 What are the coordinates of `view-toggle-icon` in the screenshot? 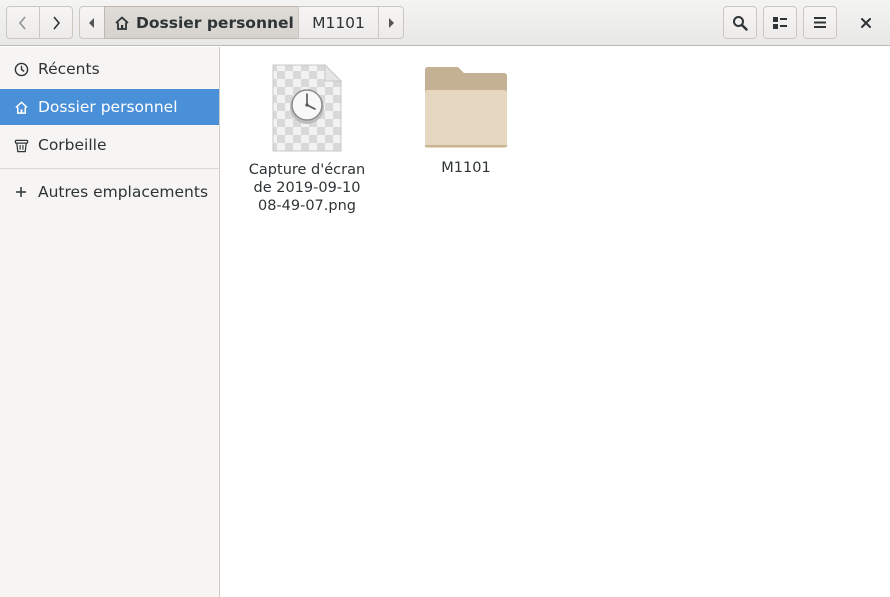 It's located at (780, 22).